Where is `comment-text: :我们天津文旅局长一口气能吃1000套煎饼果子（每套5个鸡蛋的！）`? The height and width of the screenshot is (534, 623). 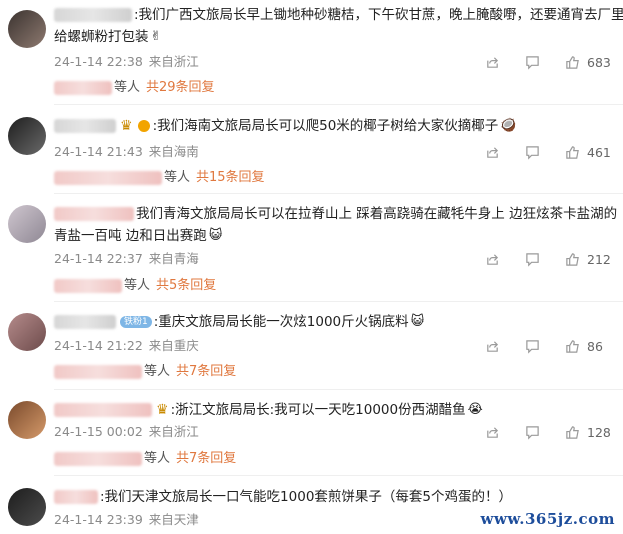 comment-text: :我们天津文旅局长一口气能吃1000套煎饼果子（每套5个鸡蛋的！） is located at coordinates (333, 497).